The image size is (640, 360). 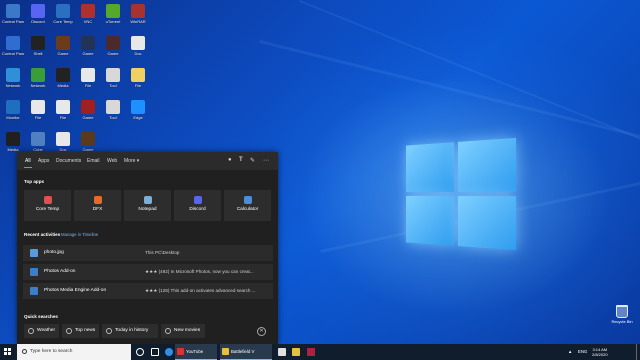 I want to click on tab-more: More ▾, so click(x=131, y=161).